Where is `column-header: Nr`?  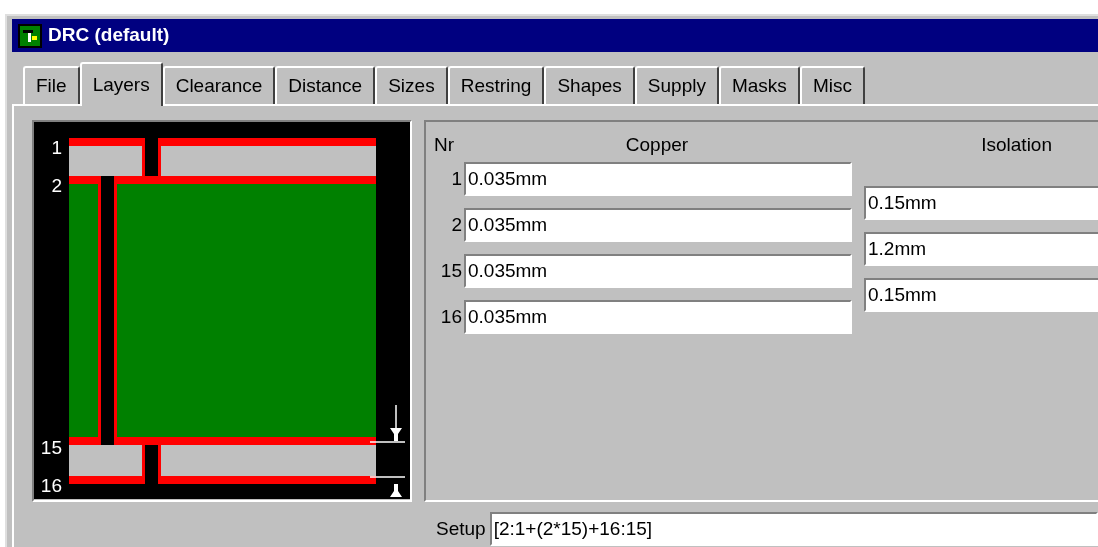
column-header: Nr is located at coordinates (445, 144).